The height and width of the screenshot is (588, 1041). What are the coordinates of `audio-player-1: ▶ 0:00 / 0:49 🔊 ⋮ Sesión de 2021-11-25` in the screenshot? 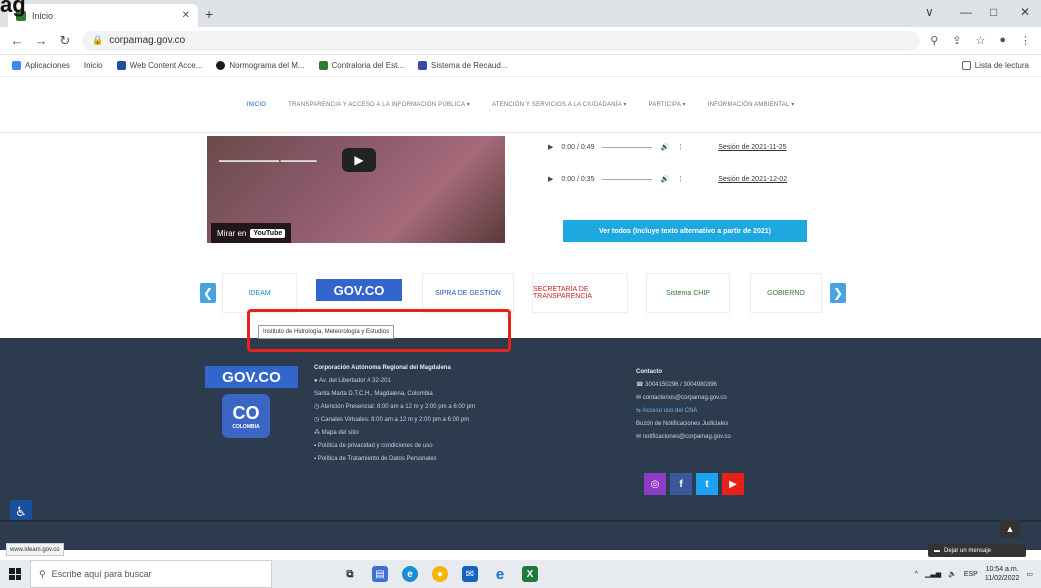 It's located at (667, 147).